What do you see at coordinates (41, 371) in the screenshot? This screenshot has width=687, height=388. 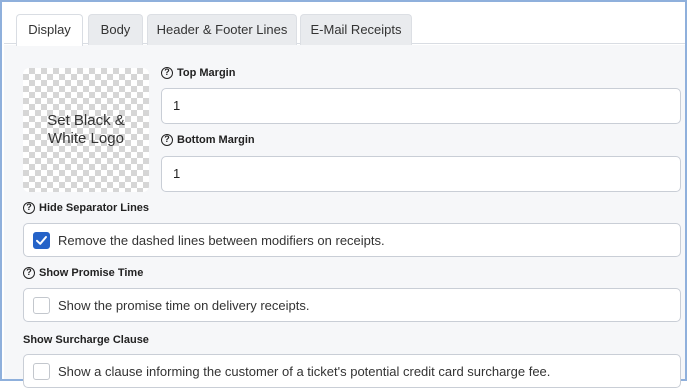 I see `surcharge-checkbox` at bounding box center [41, 371].